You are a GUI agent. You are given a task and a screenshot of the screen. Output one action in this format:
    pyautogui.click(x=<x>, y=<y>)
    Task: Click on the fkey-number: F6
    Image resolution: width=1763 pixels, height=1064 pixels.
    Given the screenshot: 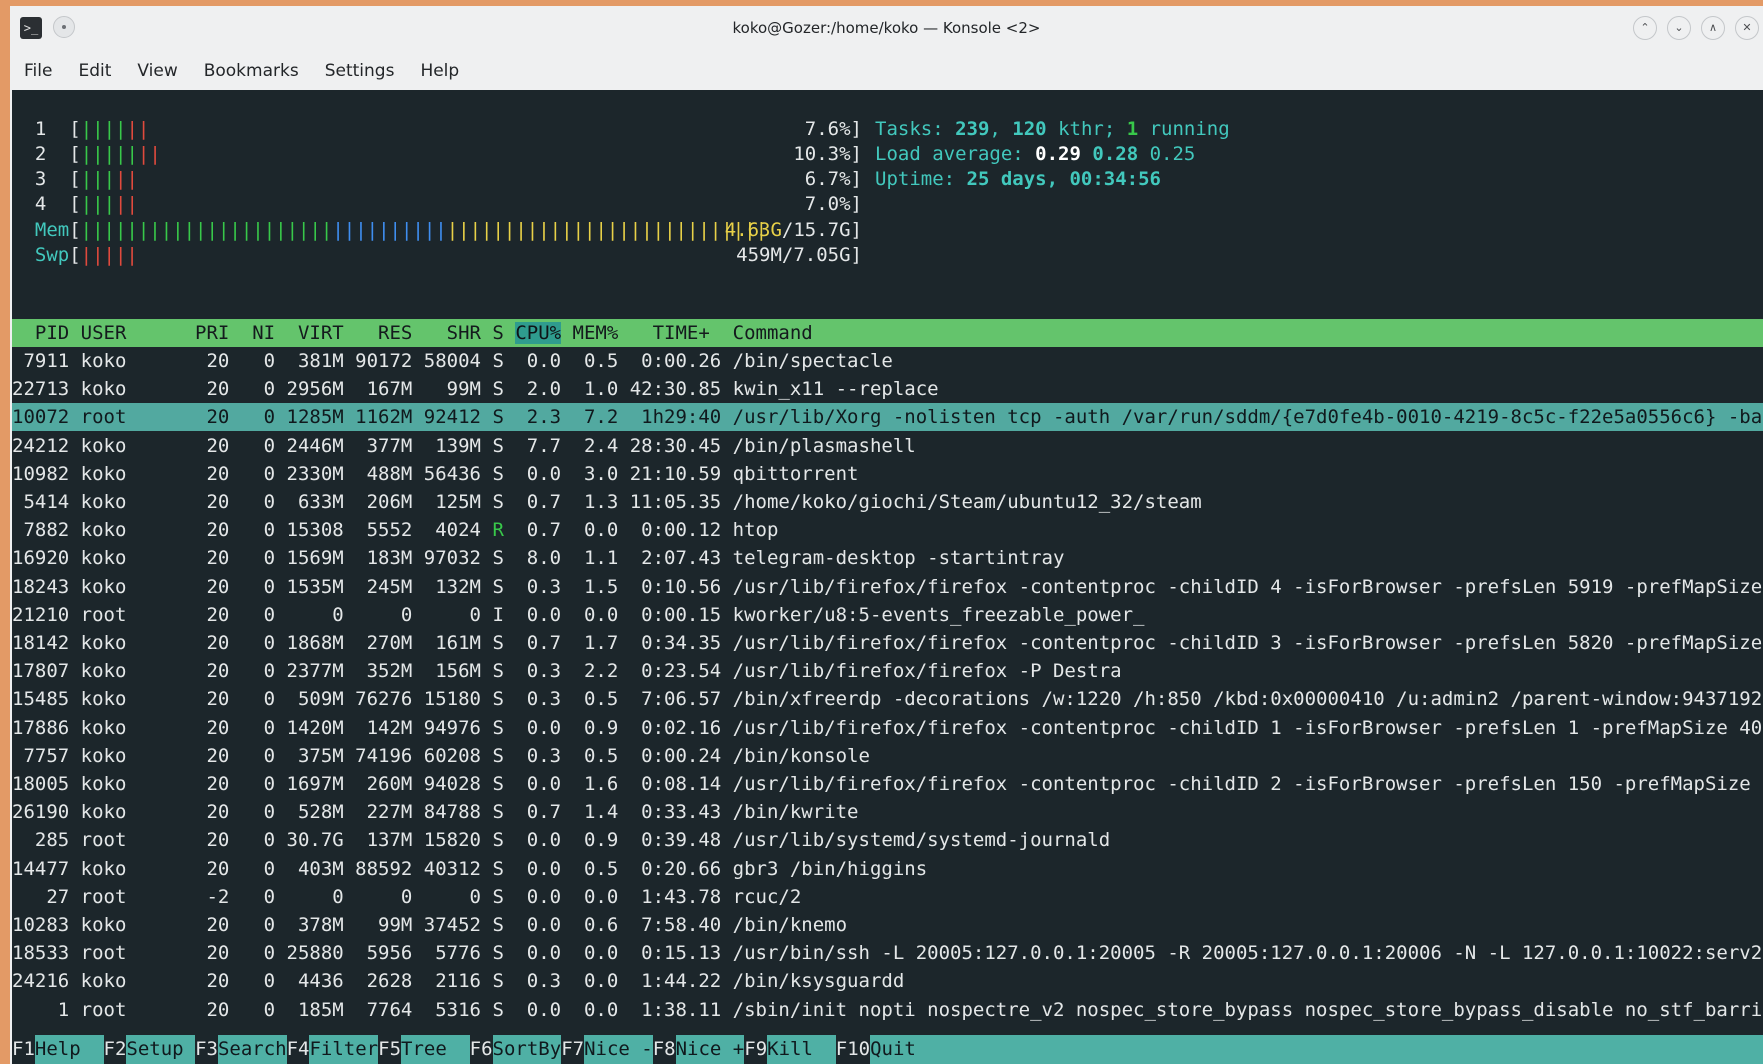 What is the action you would take?
    pyautogui.click(x=481, y=1049)
    